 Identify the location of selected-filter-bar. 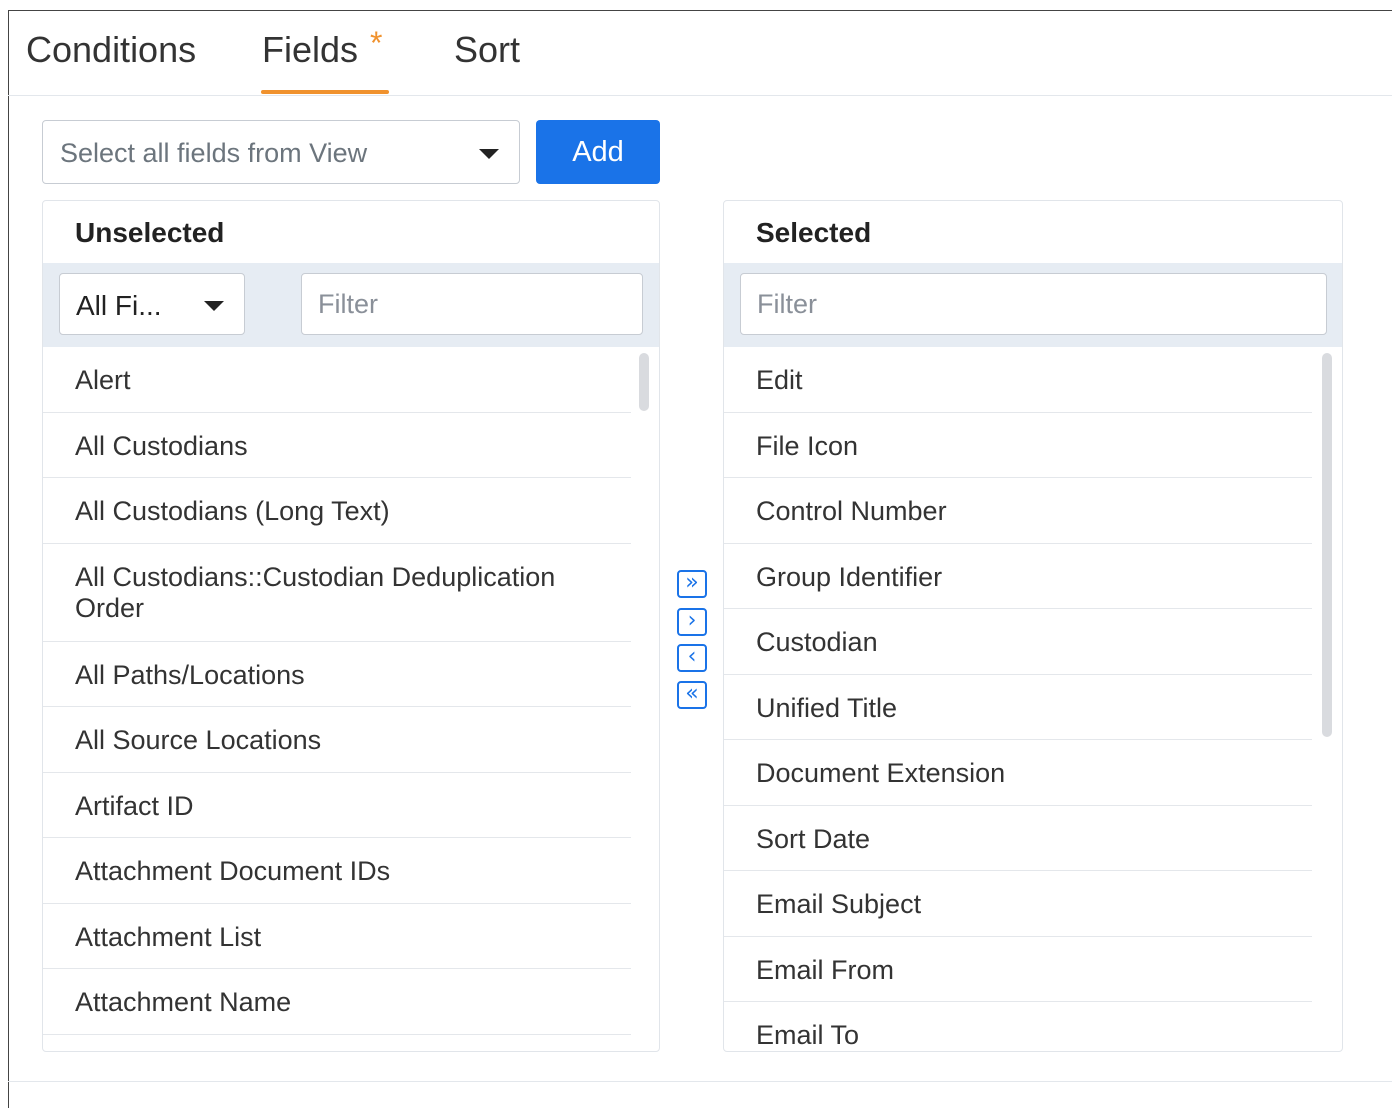
(1033, 305).